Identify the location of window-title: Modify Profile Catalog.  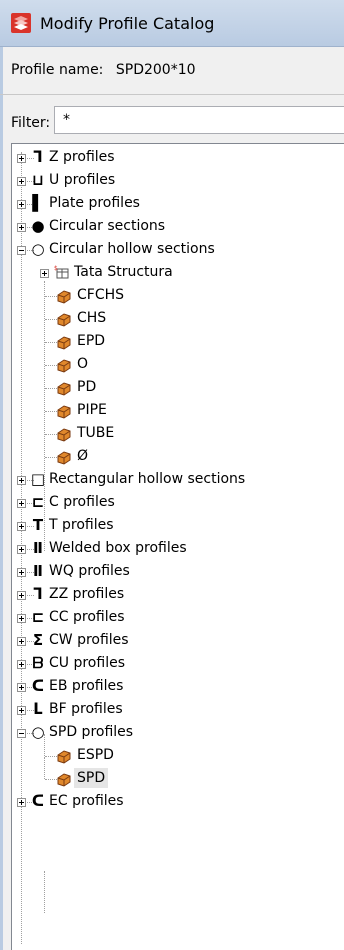
(127, 23).